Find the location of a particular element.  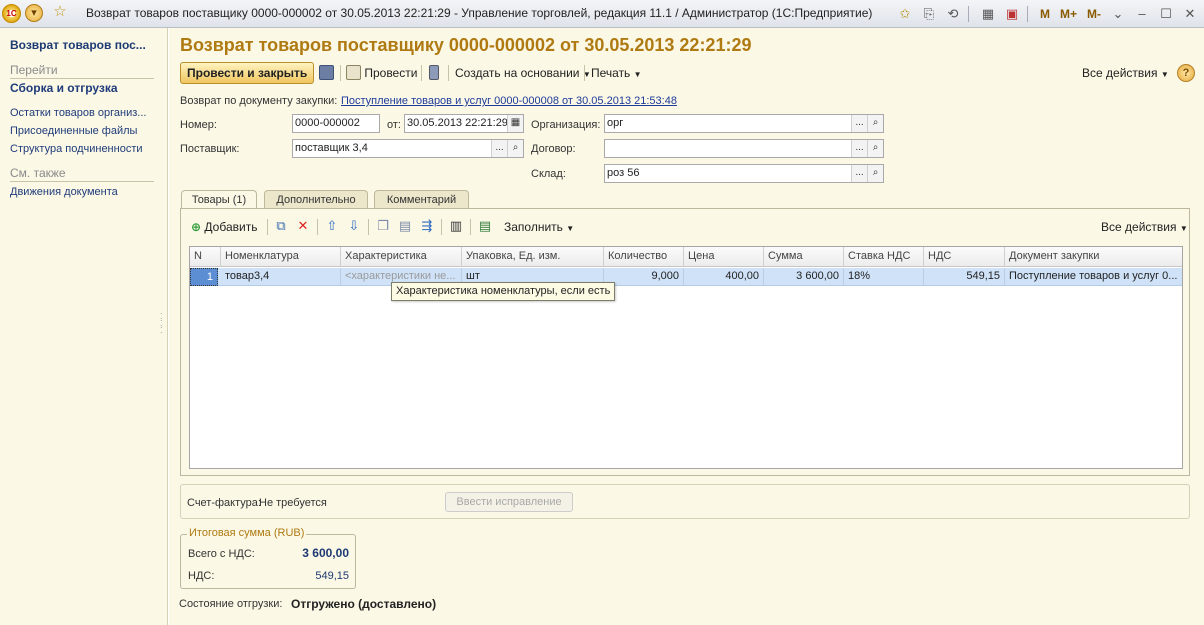

tab-additional: Дополнительно is located at coordinates (316, 199).